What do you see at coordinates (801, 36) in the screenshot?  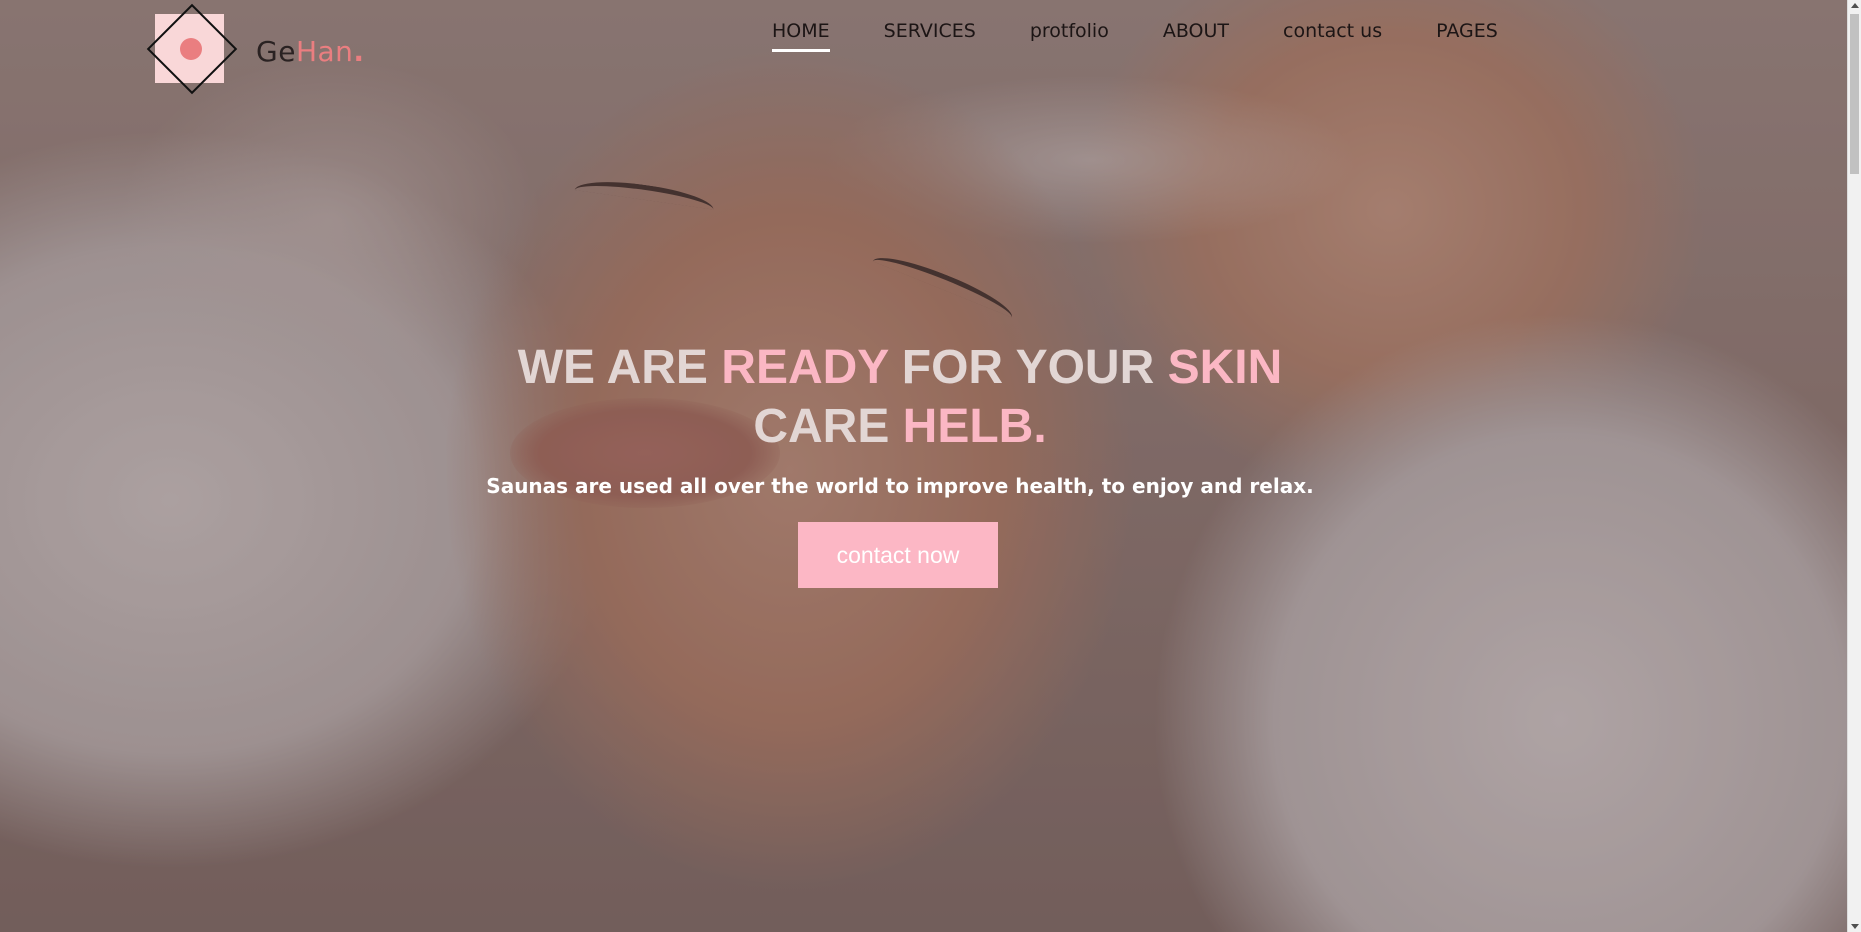 I see `nav-item-home: HOME` at bounding box center [801, 36].